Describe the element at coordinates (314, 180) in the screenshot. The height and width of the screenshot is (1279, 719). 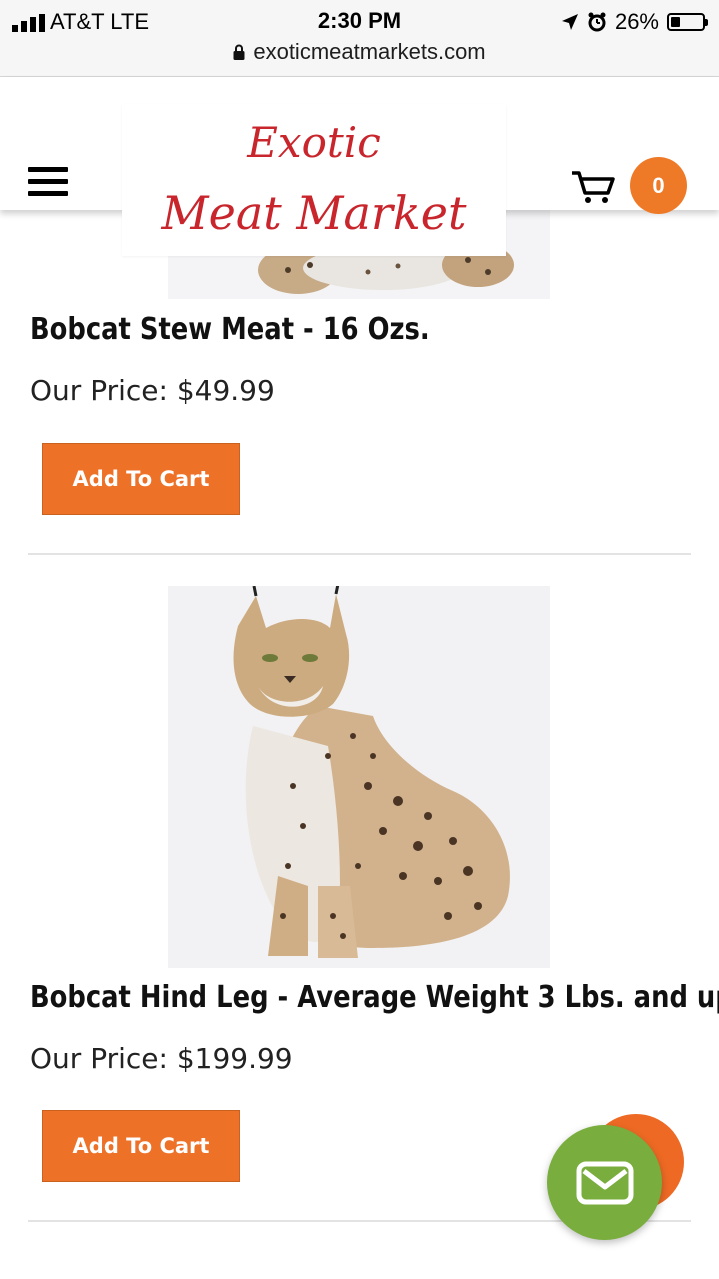
I see `site-logo: Exotic Meat Market` at that location.